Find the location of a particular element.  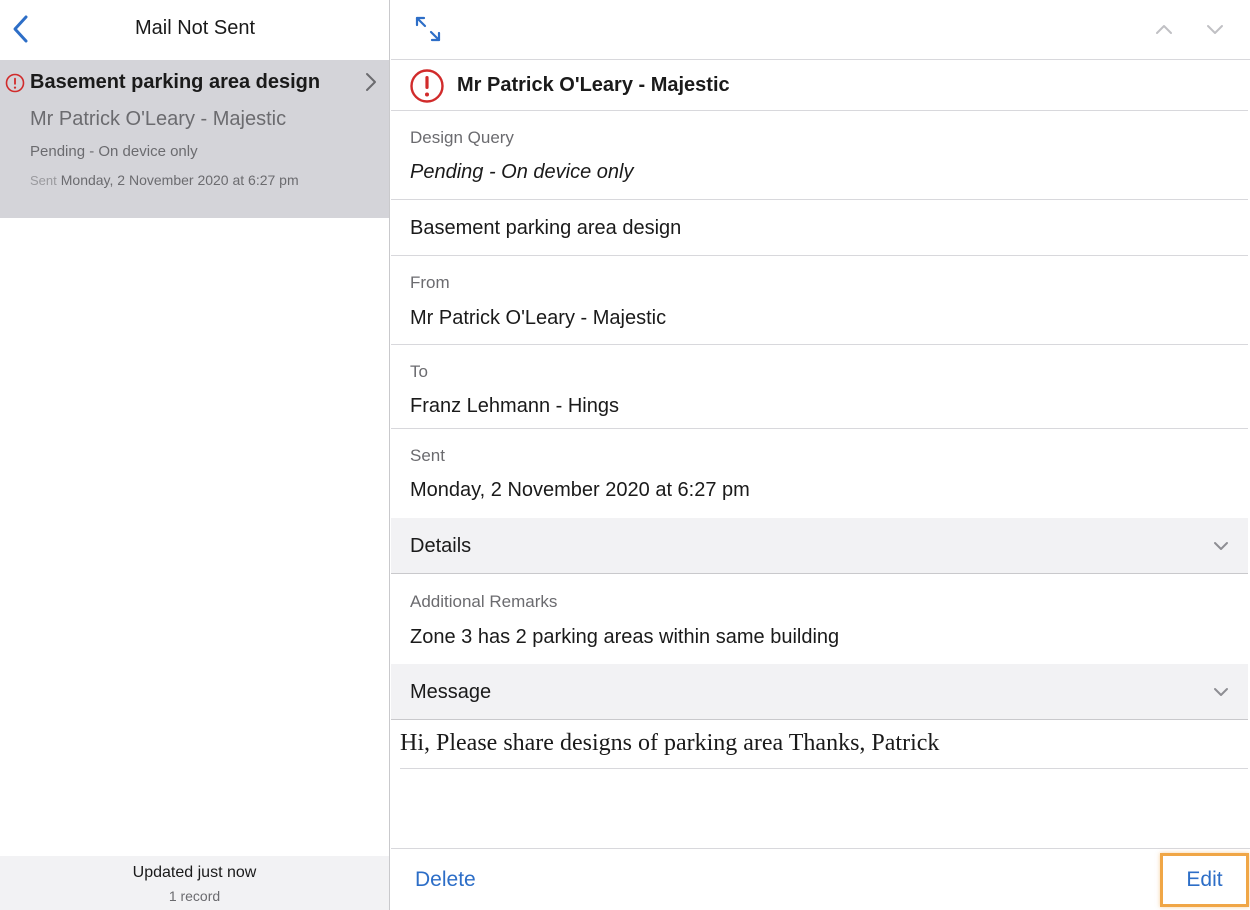

from-label: From is located at coordinates (430, 282).